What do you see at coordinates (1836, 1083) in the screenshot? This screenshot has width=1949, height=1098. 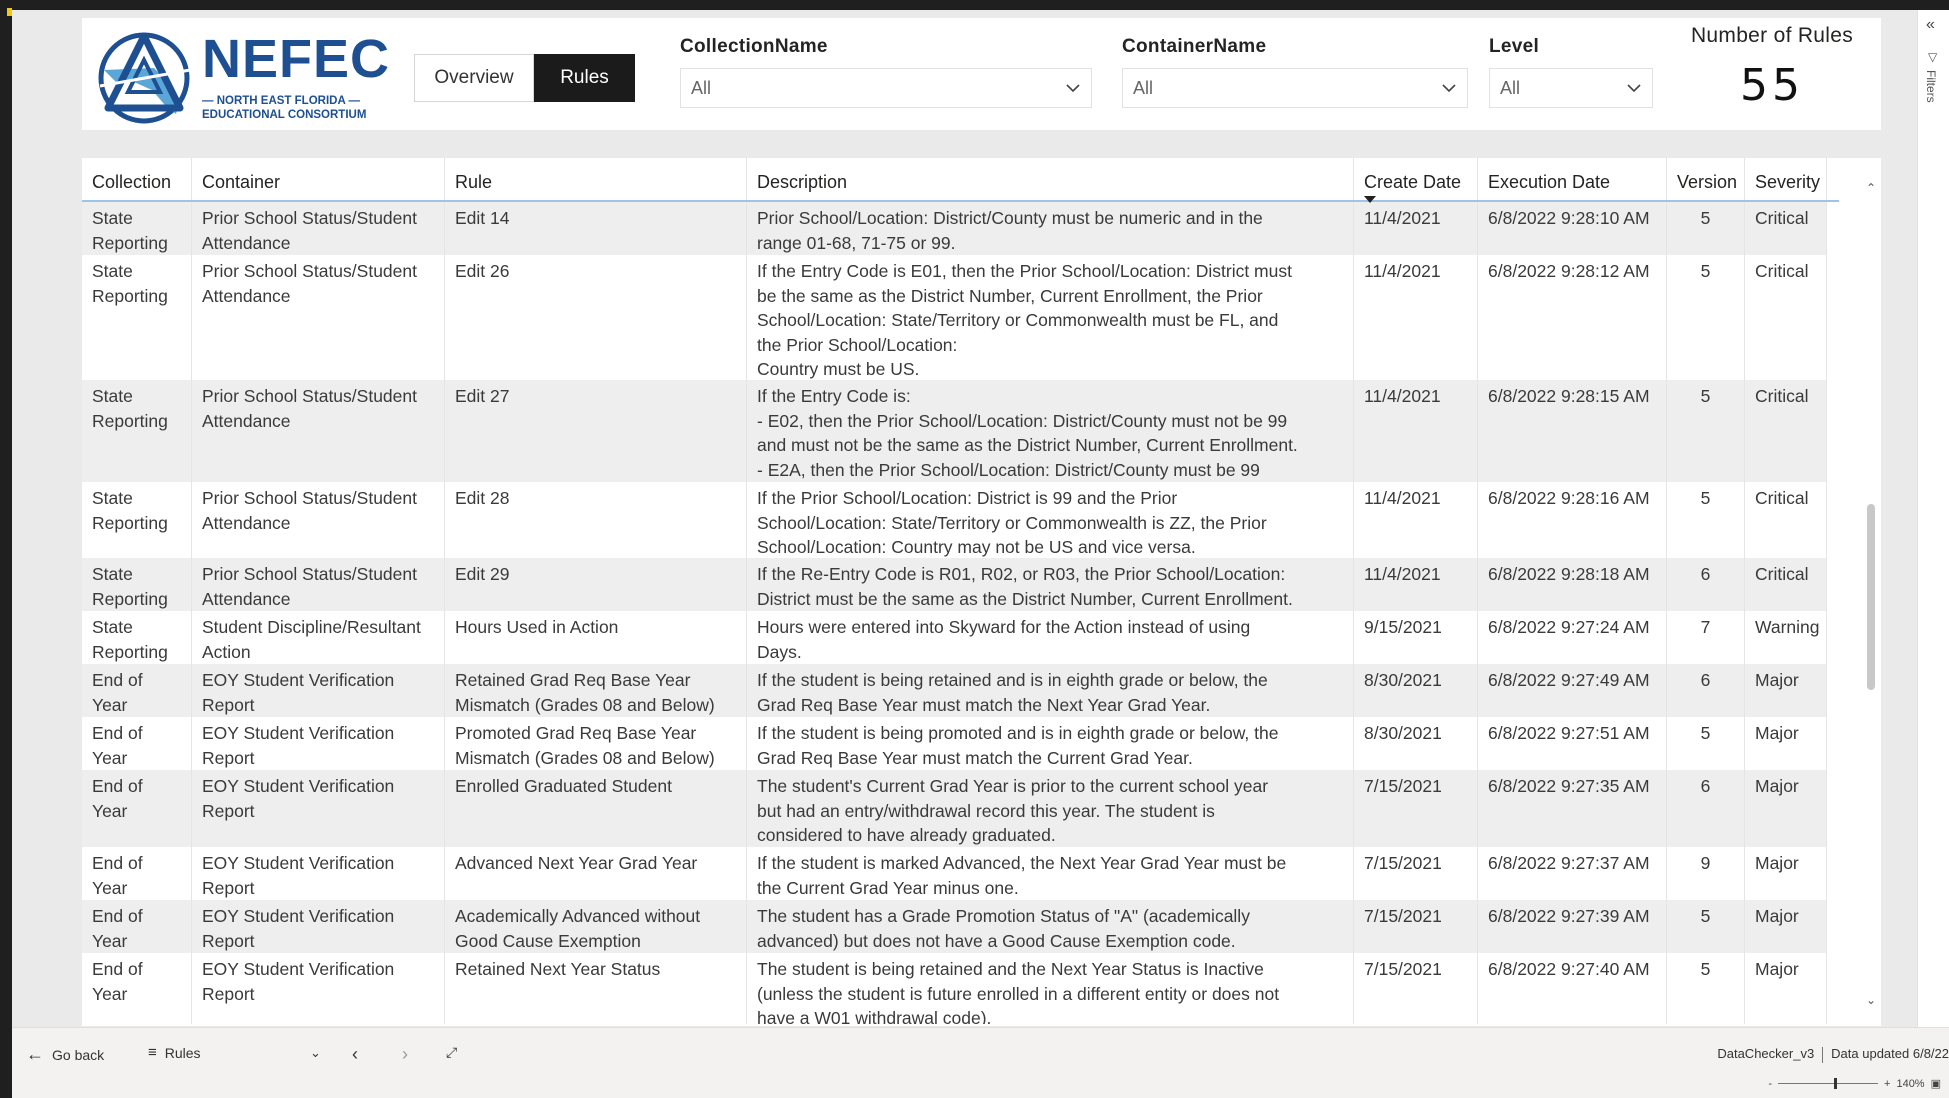 I see `zoom-slider-knob` at bounding box center [1836, 1083].